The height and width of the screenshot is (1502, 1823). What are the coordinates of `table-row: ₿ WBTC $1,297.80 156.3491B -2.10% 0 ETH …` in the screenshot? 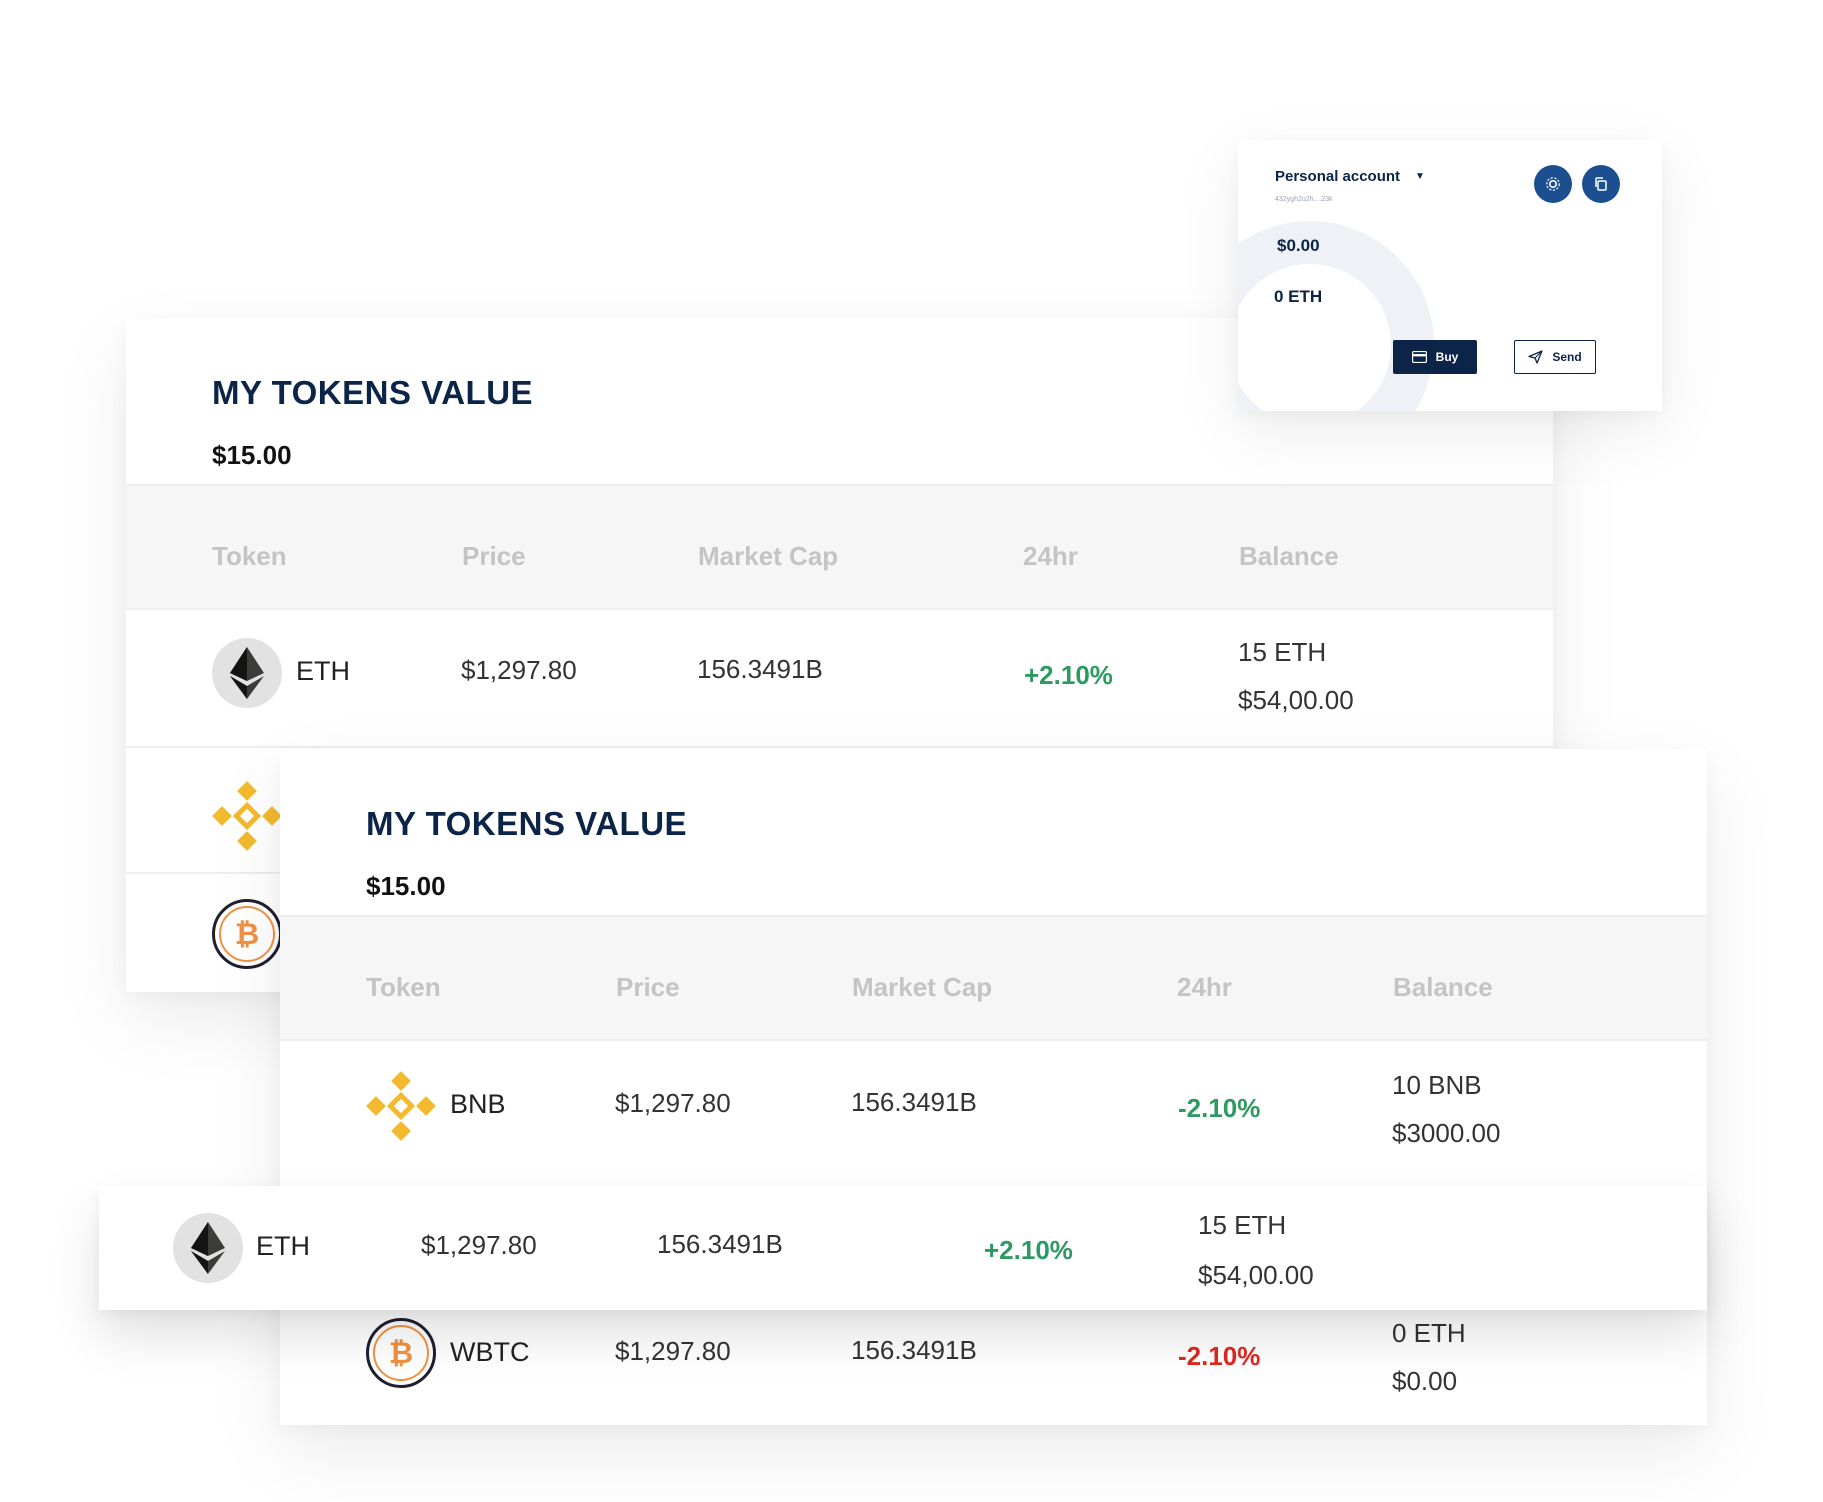 It's located at (993, 1362).